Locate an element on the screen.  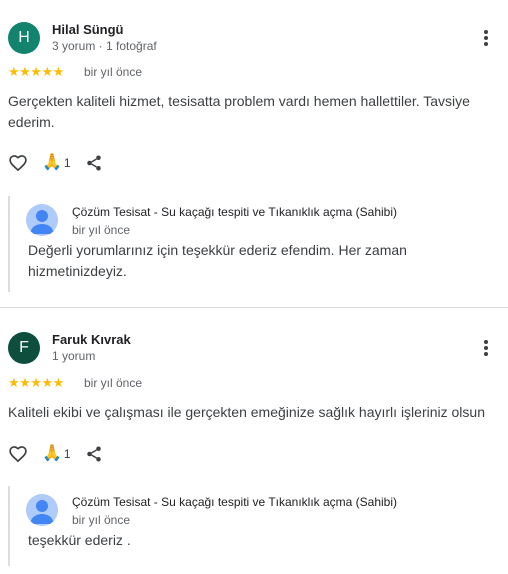
avatar: F is located at coordinates (24, 348).